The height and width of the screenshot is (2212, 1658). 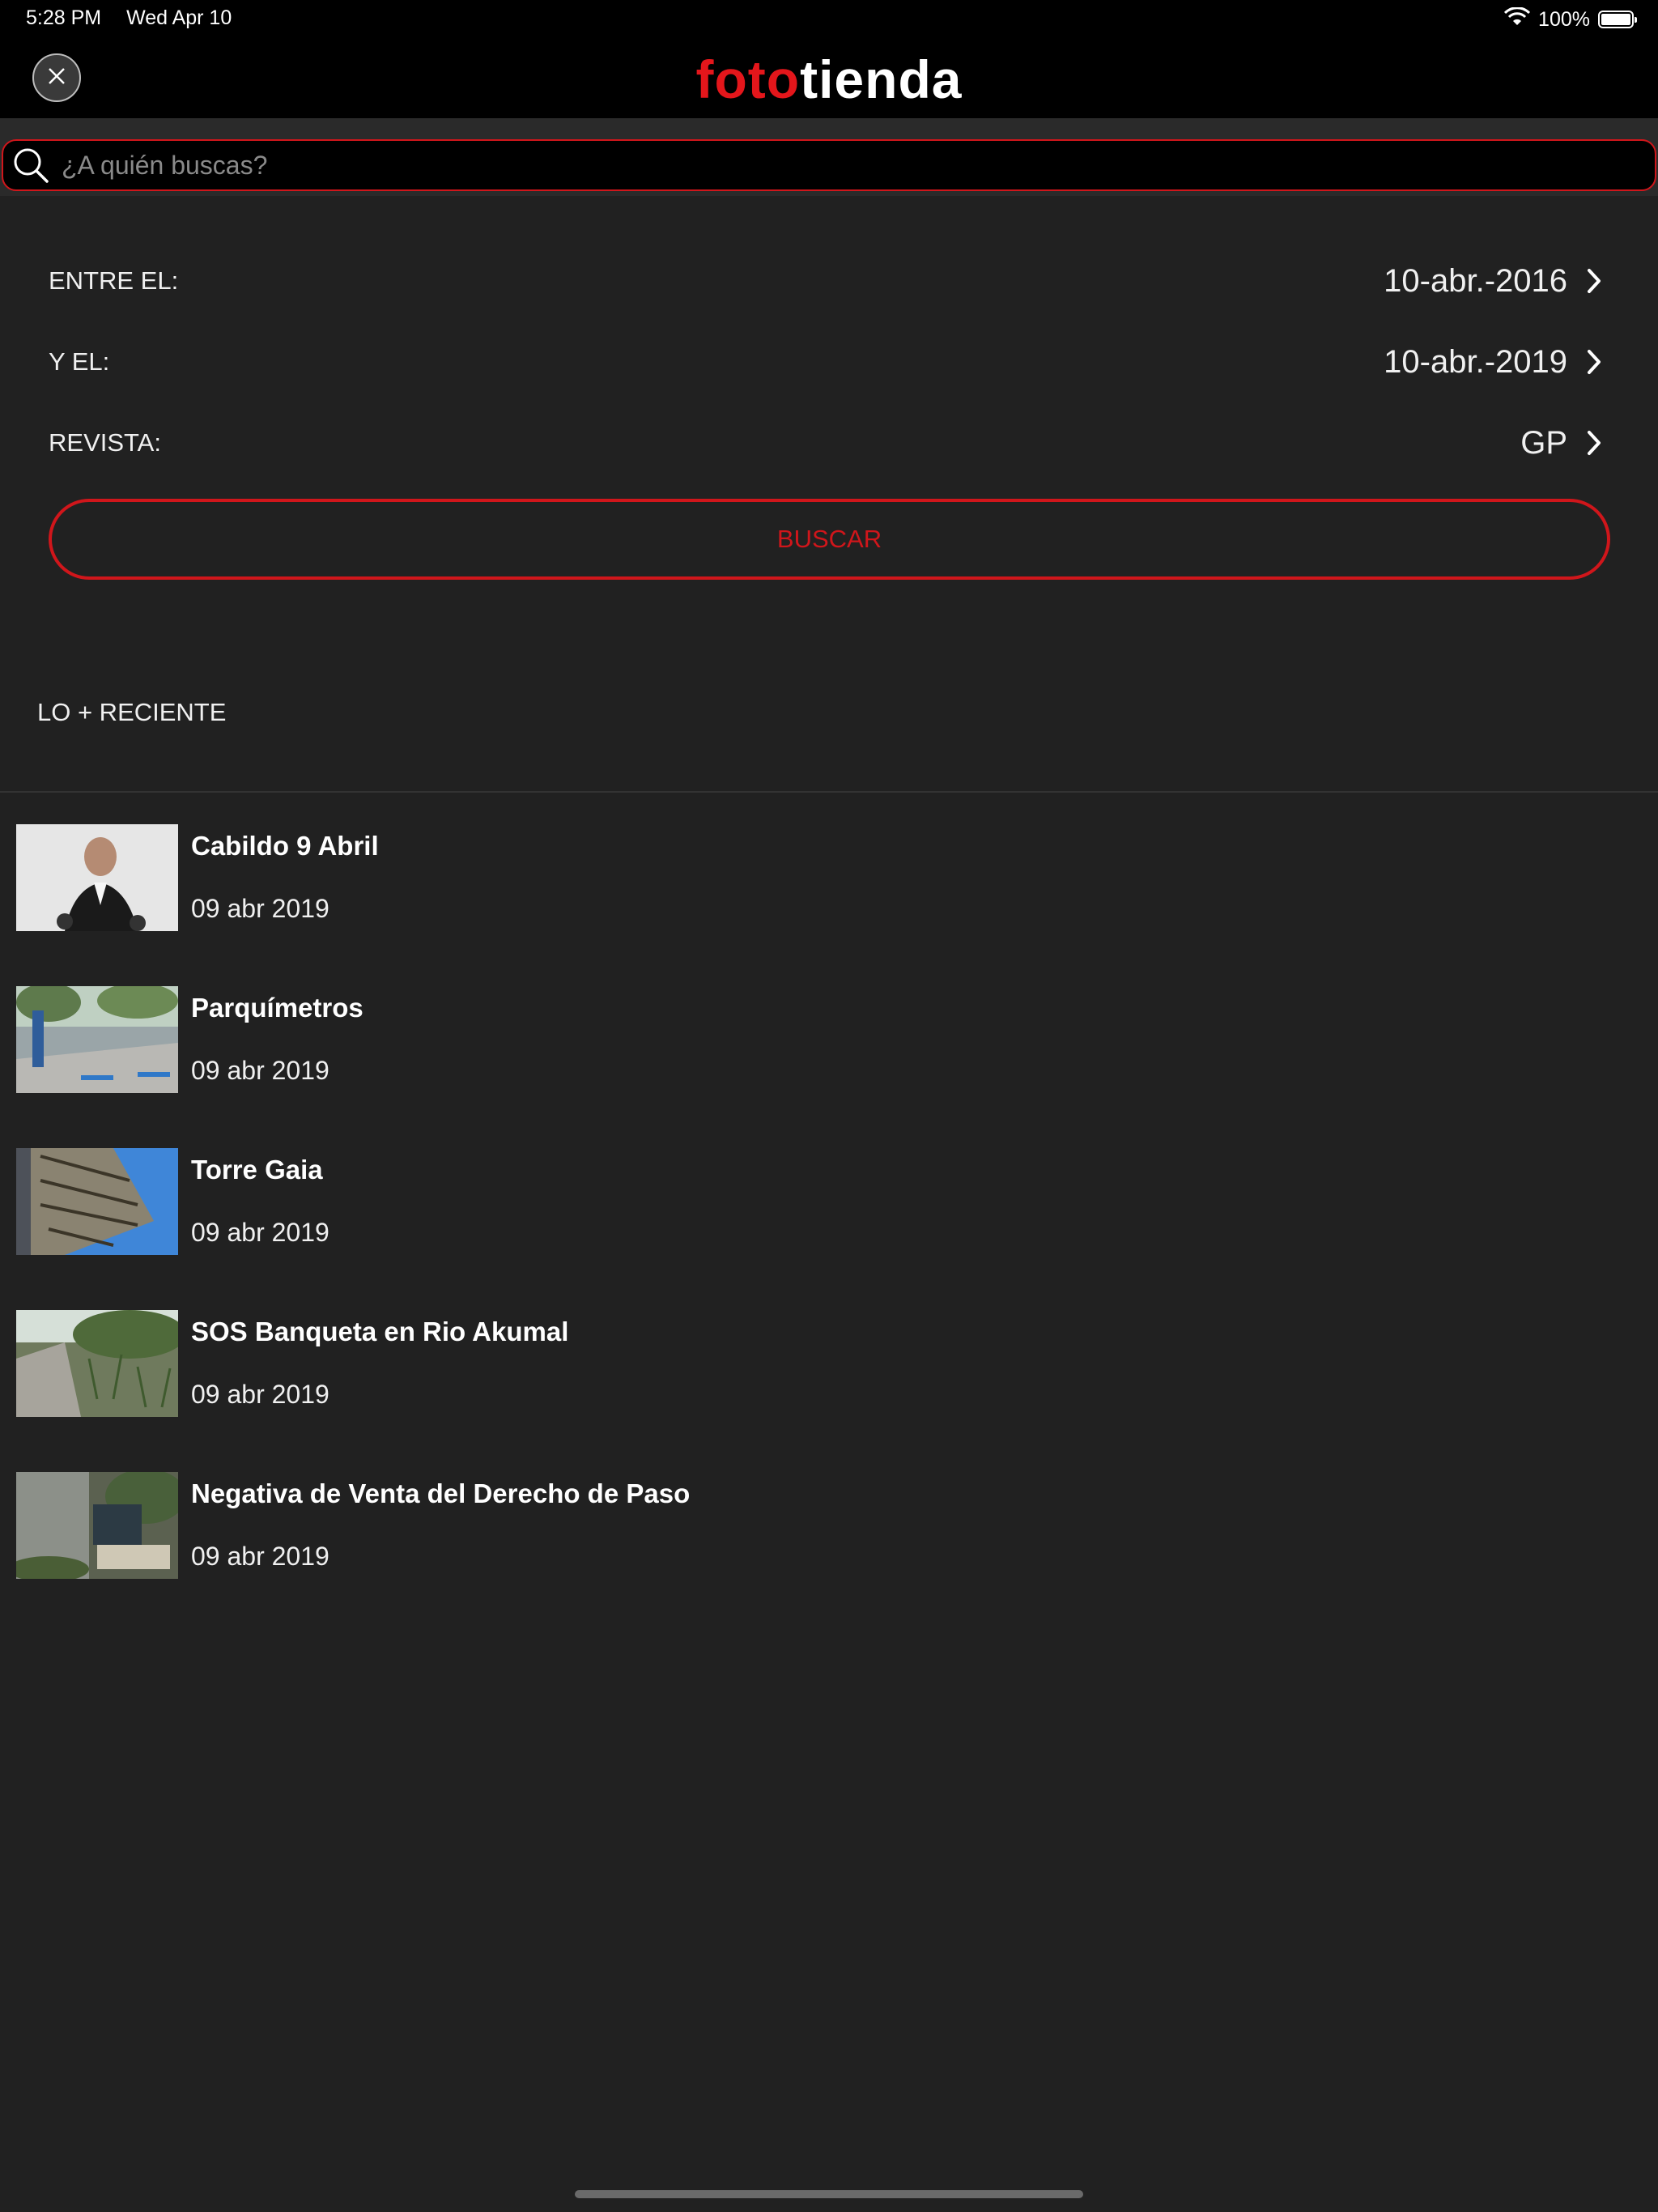 What do you see at coordinates (105, 443) in the screenshot?
I see `filter-label-revista: REVISTA:` at bounding box center [105, 443].